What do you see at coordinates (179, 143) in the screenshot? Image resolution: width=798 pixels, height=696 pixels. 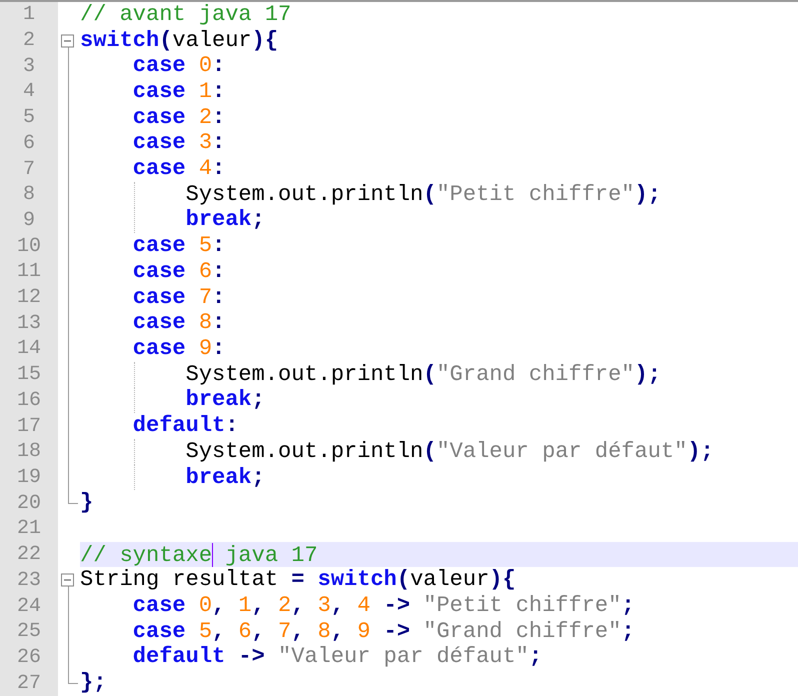 I see `code-line: case 3:` at bounding box center [179, 143].